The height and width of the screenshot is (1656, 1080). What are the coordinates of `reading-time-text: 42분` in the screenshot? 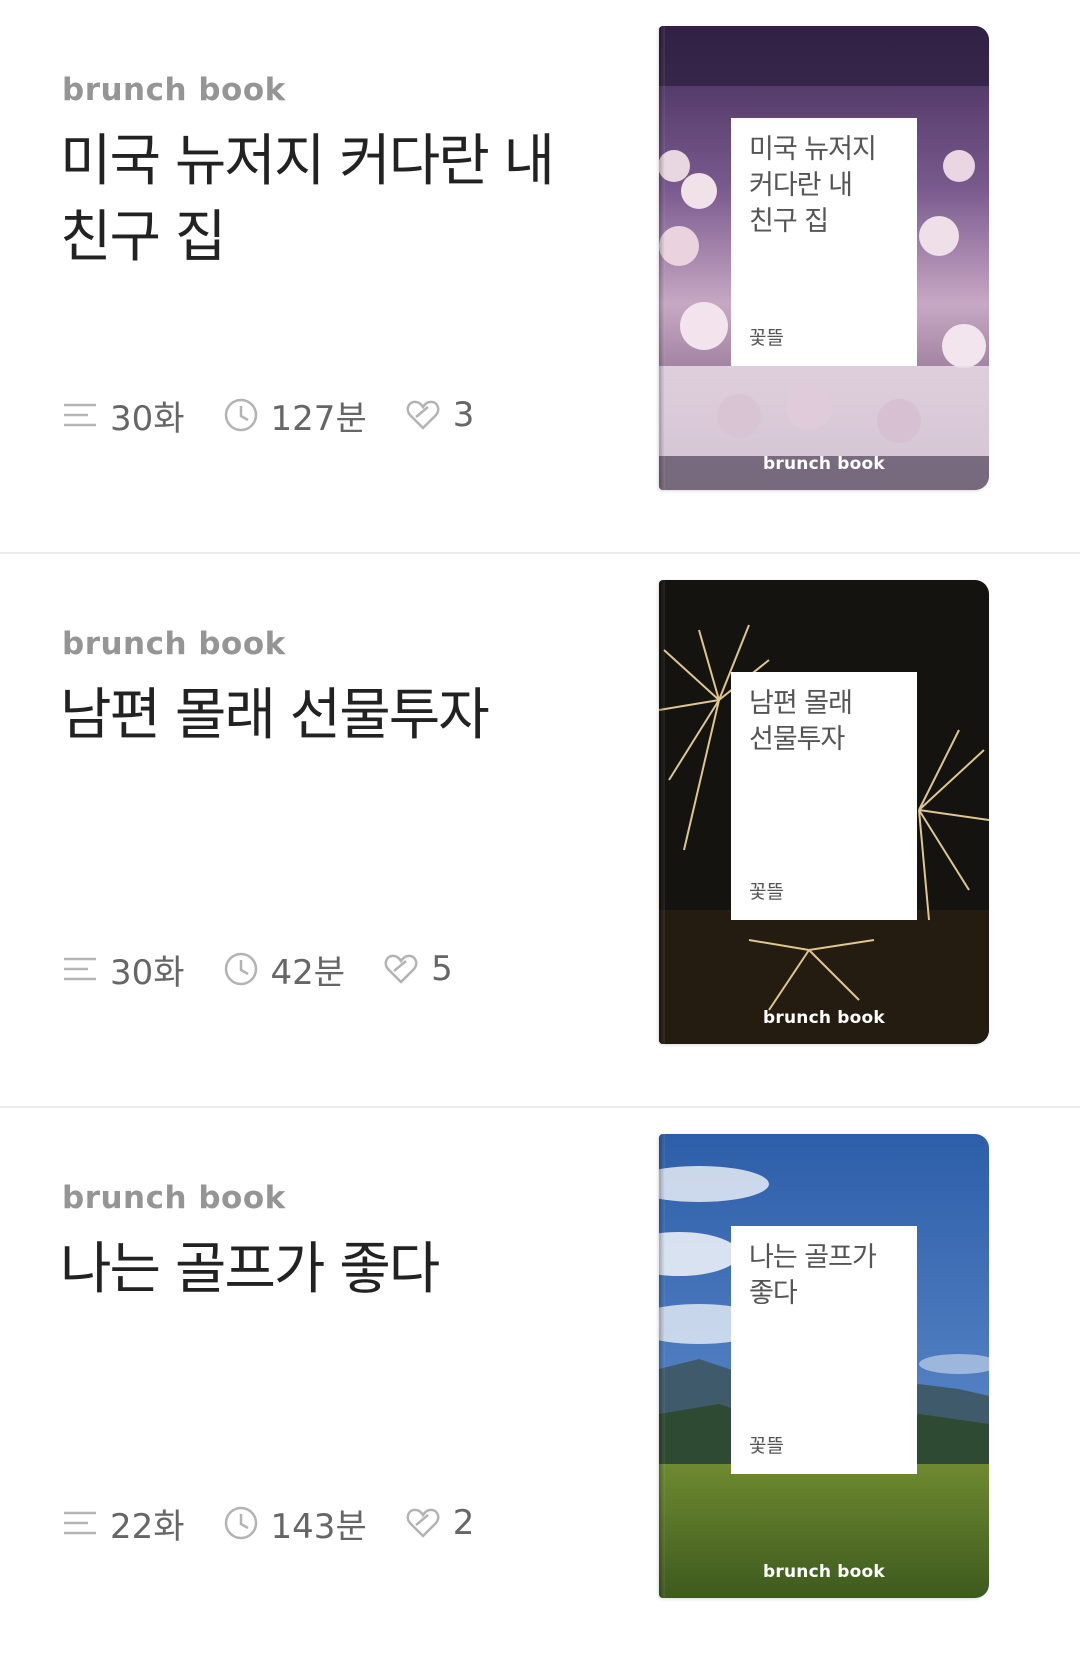 It's located at (308, 972).